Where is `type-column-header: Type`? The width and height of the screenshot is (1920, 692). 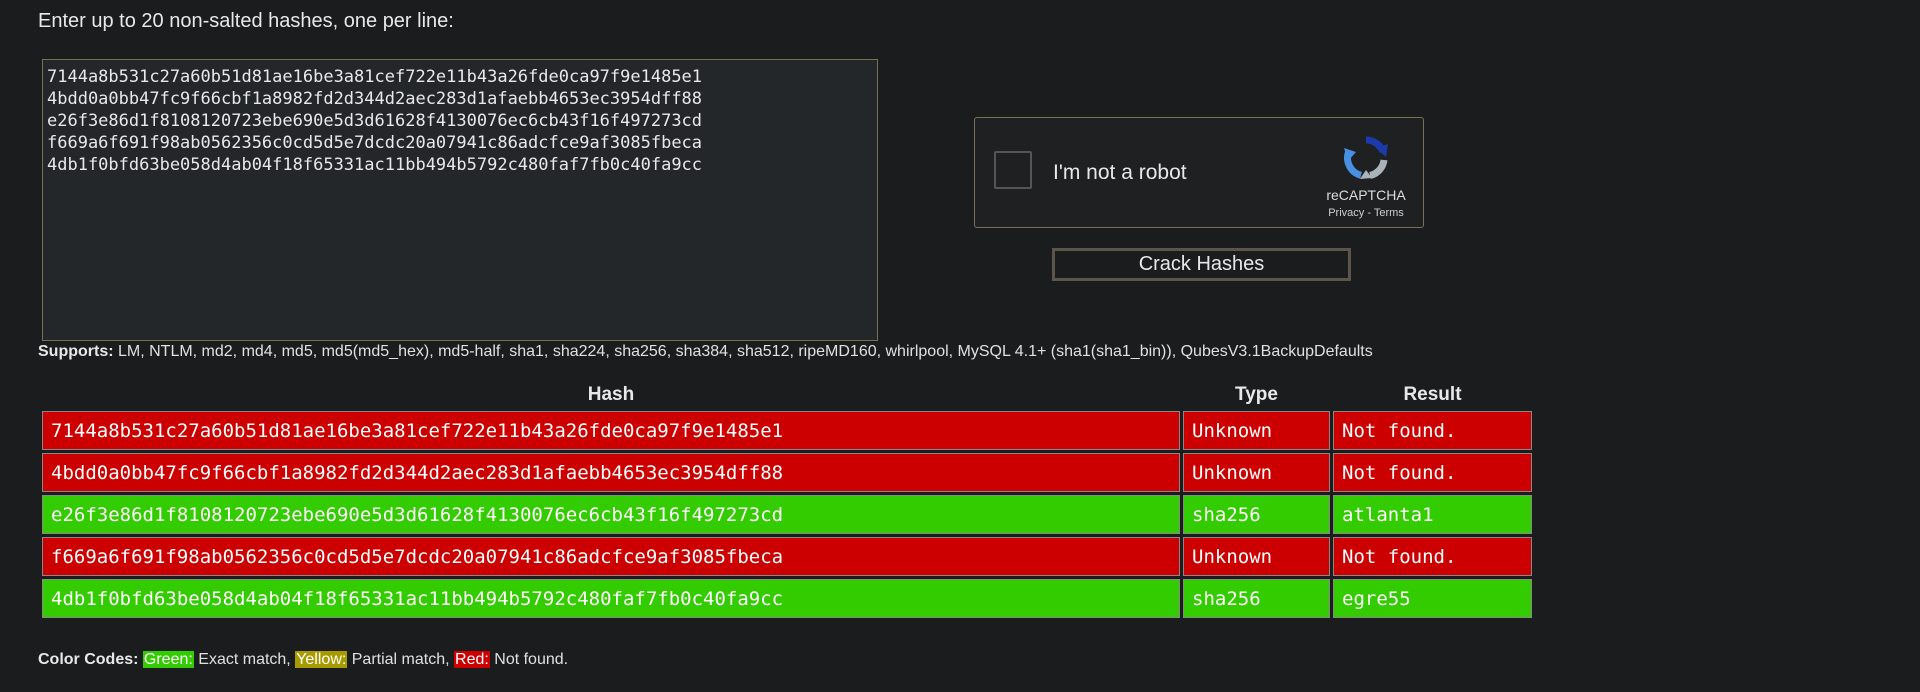 type-column-header: Type is located at coordinates (1256, 394).